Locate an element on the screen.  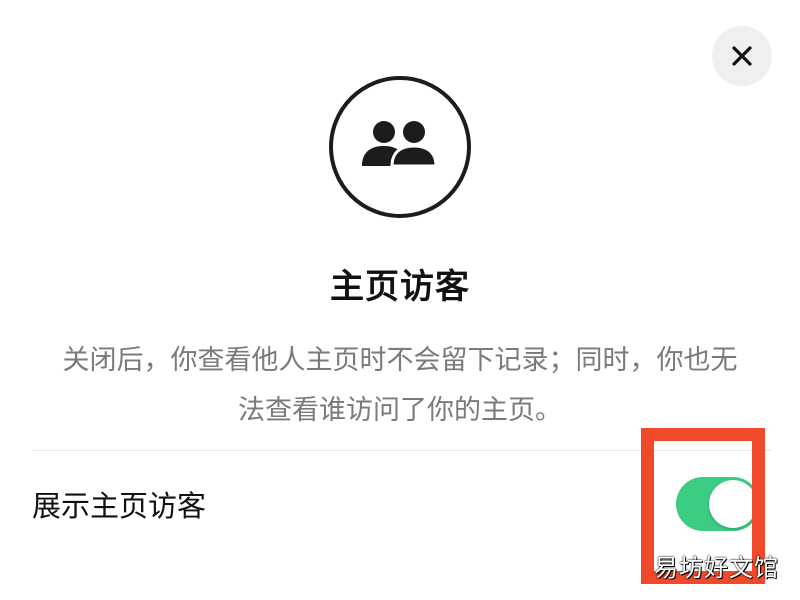
close-button is located at coordinates (742, 56).